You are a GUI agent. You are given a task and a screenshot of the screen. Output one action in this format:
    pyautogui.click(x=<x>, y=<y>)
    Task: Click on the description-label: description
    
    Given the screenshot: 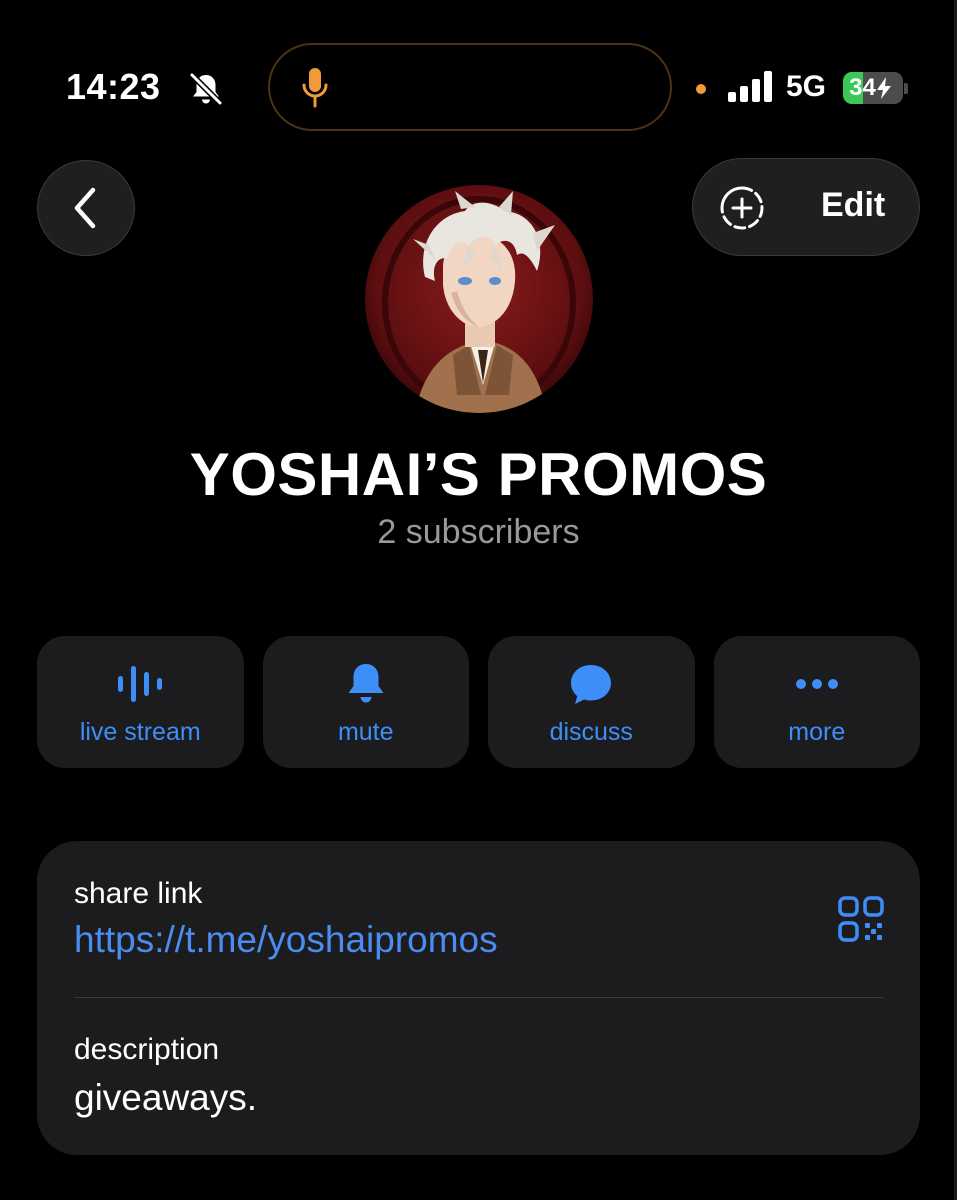 What is the action you would take?
    pyautogui.click(x=147, y=1049)
    